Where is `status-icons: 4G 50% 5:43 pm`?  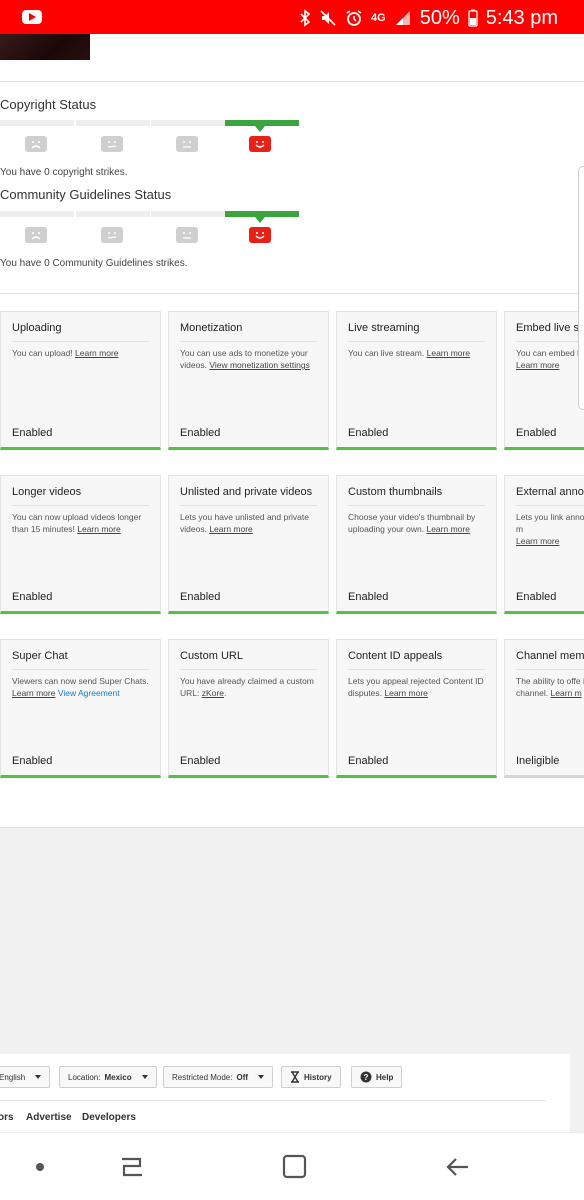
status-icons: 4G 50% 5:43 pm is located at coordinates (428, 18).